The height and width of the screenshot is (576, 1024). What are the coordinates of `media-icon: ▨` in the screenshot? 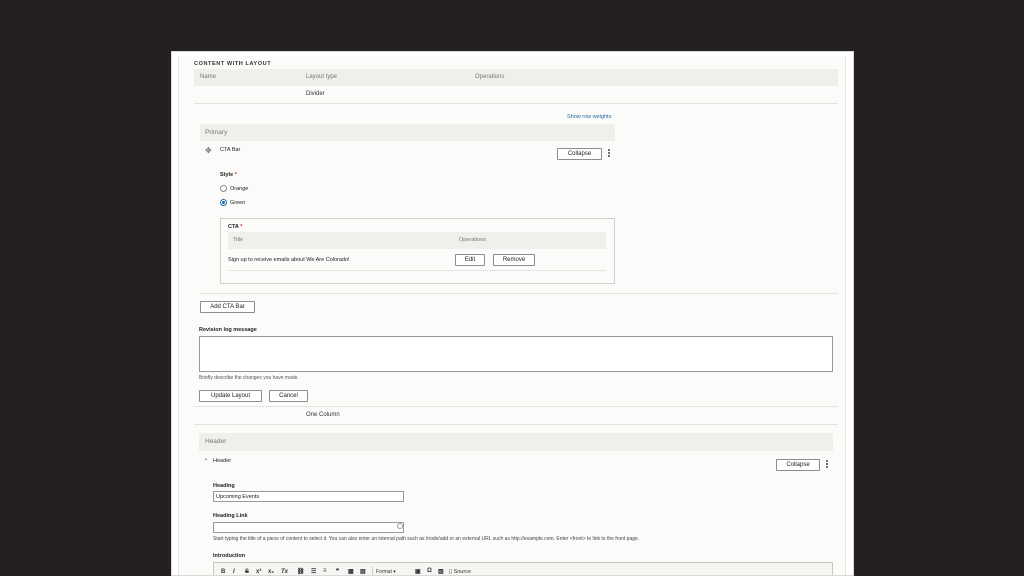 It's located at (441, 571).